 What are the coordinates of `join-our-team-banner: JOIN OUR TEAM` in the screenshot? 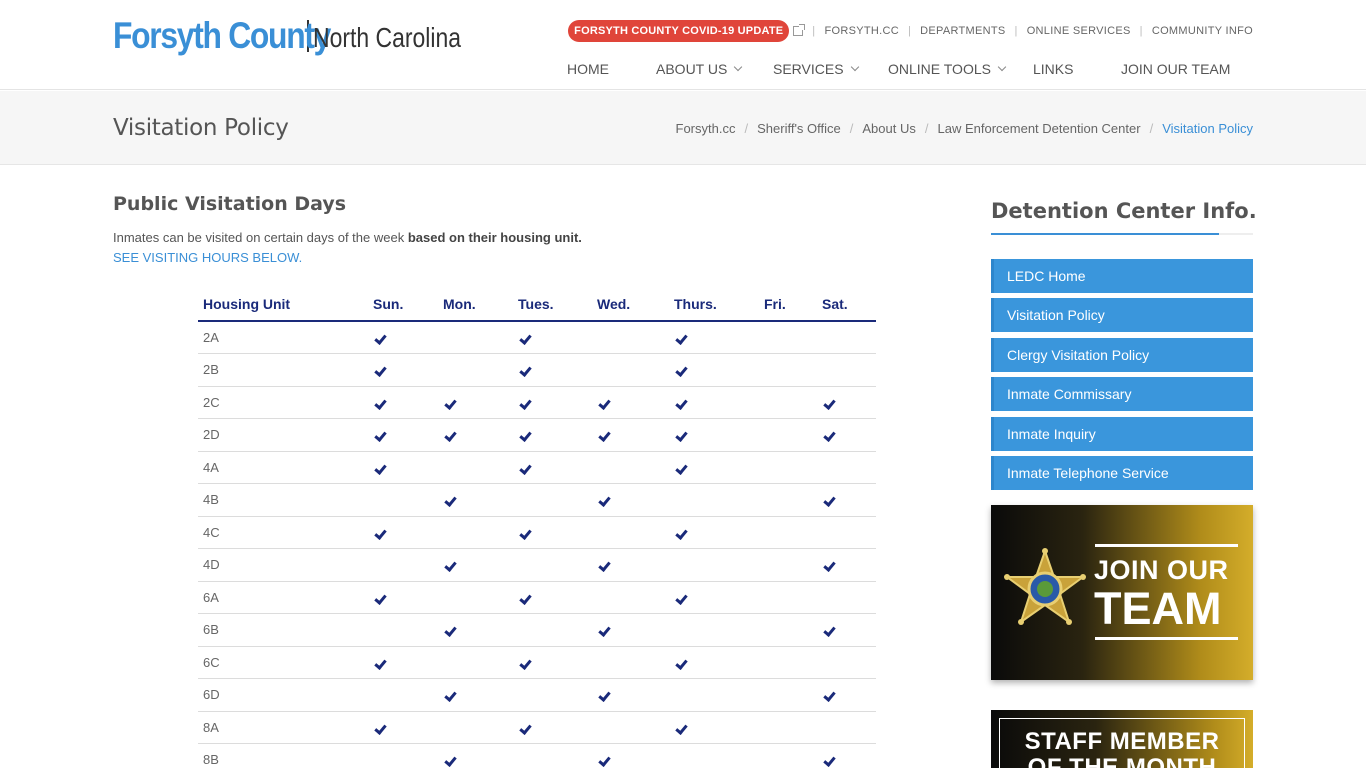 It's located at (1122, 592).